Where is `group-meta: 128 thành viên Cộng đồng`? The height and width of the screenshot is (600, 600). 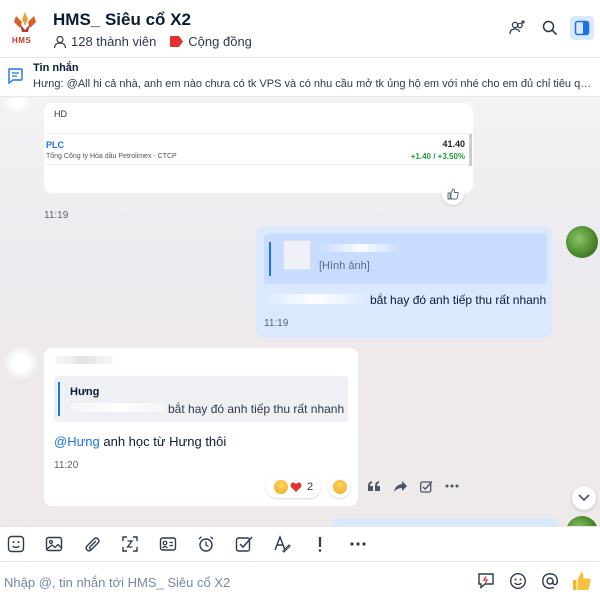 group-meta: 128 thành viên Cộng đồng is located at coordinates (152, 41).